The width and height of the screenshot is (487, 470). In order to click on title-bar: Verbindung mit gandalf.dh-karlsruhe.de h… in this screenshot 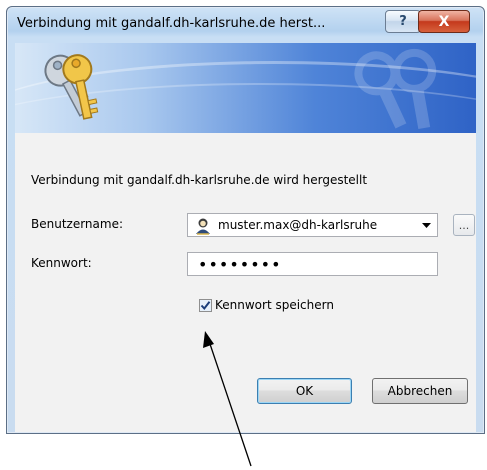, I will do `click(245, 24)`.